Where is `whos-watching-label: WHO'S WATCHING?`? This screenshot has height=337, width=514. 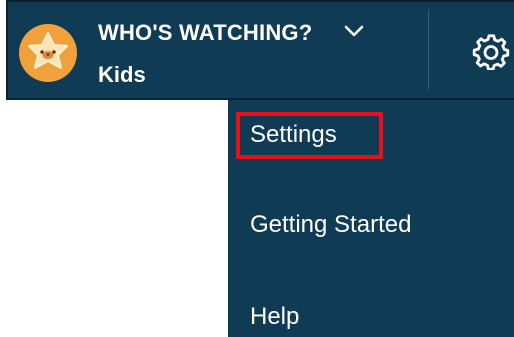 whos-watching-label: WHO'S WATCHING? is located at coordinates (205, 33).